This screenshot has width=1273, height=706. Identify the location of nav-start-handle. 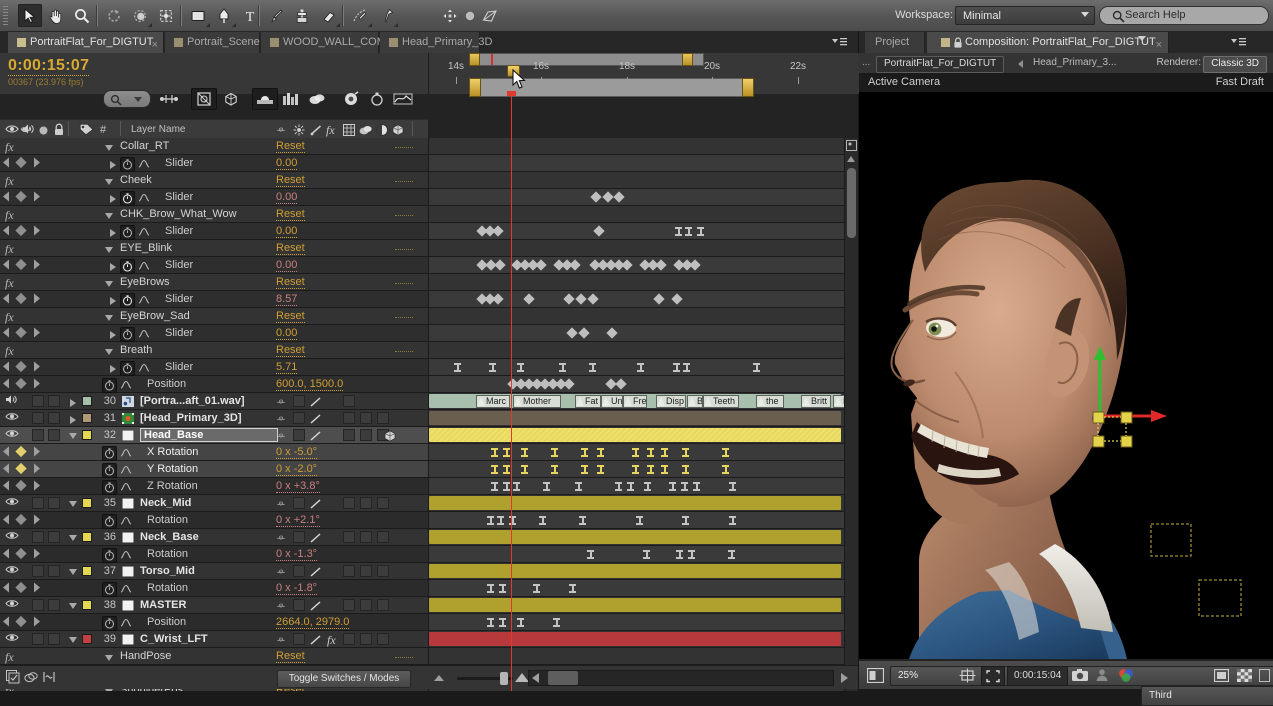
(475, 87).